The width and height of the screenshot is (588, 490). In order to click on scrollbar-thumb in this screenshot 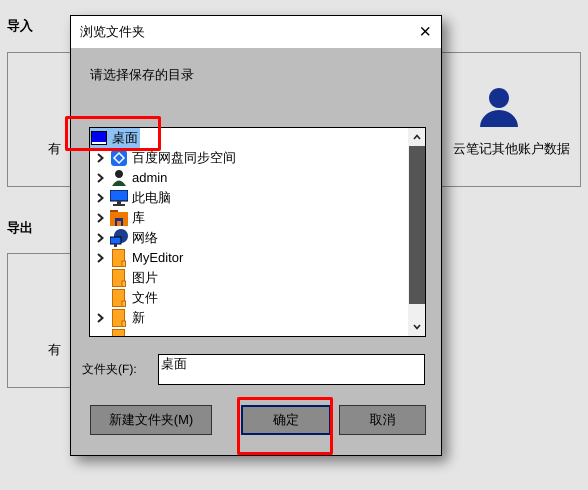, I will do `click(416, 225)`.